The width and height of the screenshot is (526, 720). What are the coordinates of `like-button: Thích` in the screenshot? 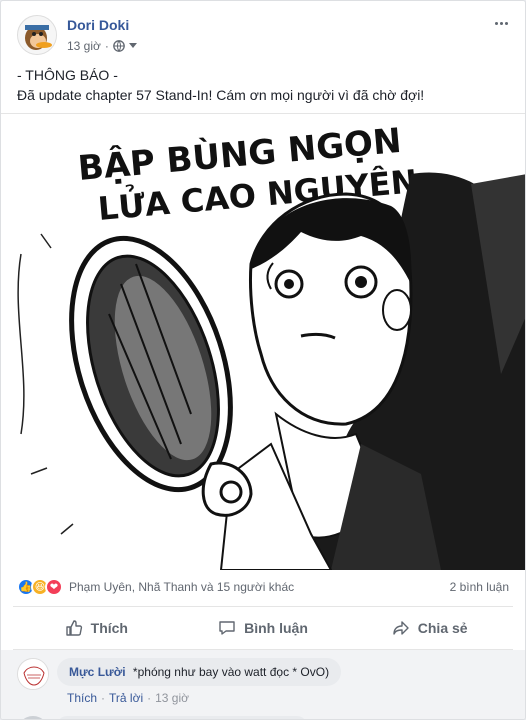 It's located at (96, 628).